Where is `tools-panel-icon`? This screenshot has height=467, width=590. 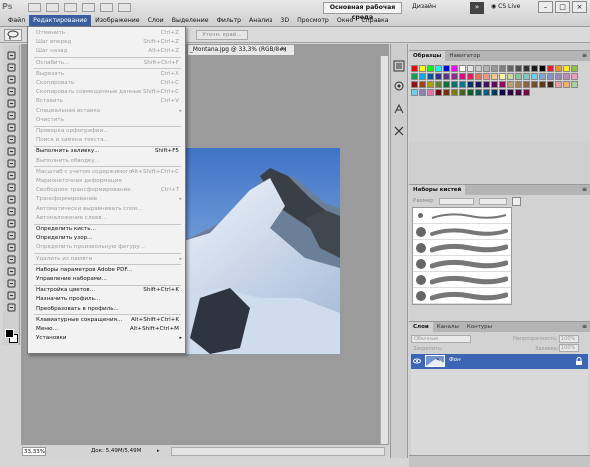
tools-panel-icon is located at coordinates (399, 131).